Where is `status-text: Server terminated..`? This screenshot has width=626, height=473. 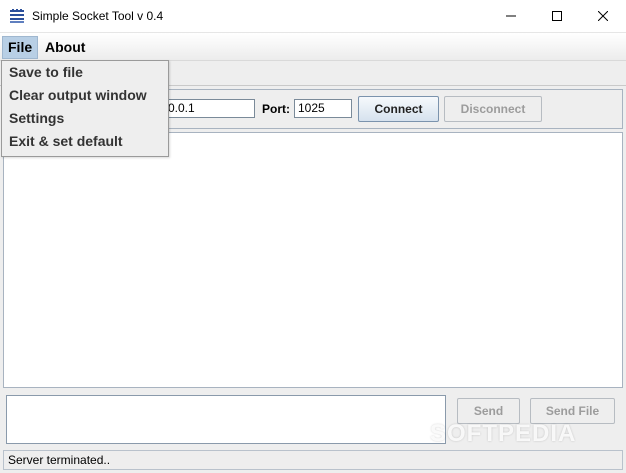 status-text: Server terminated.. is located at coordinates (59, 460).